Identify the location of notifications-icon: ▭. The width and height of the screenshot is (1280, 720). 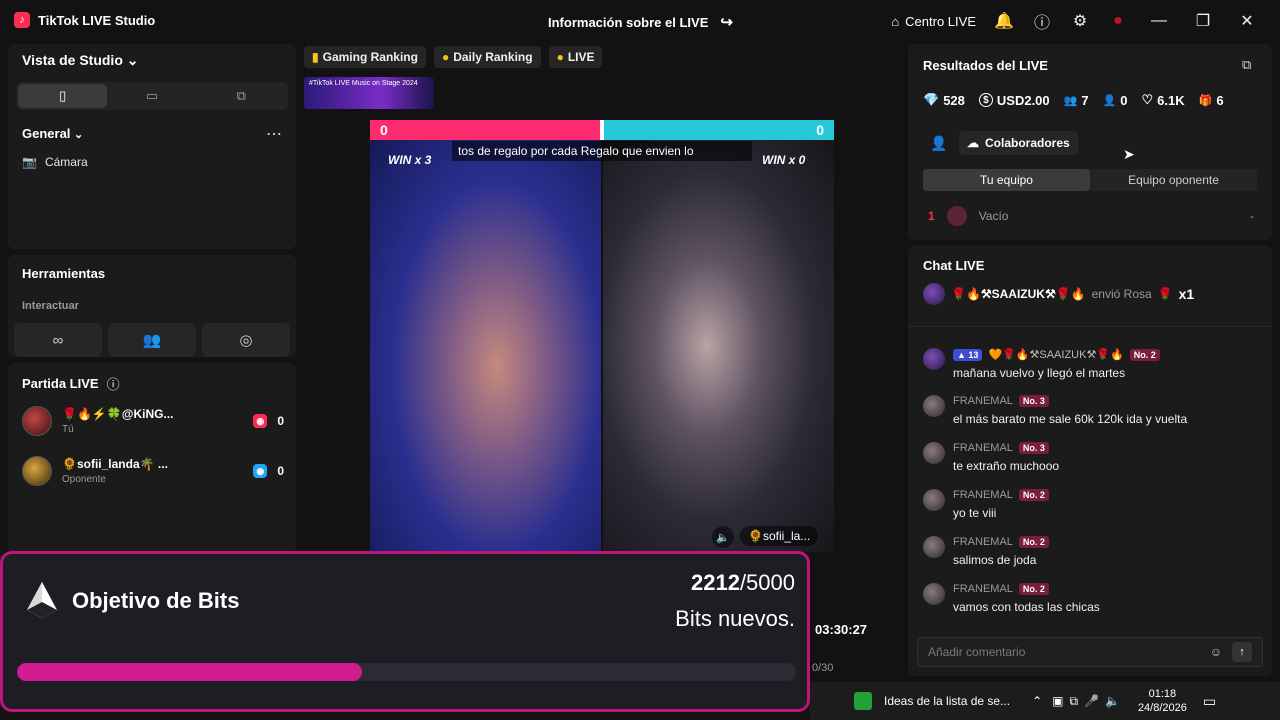
(1209, 701).